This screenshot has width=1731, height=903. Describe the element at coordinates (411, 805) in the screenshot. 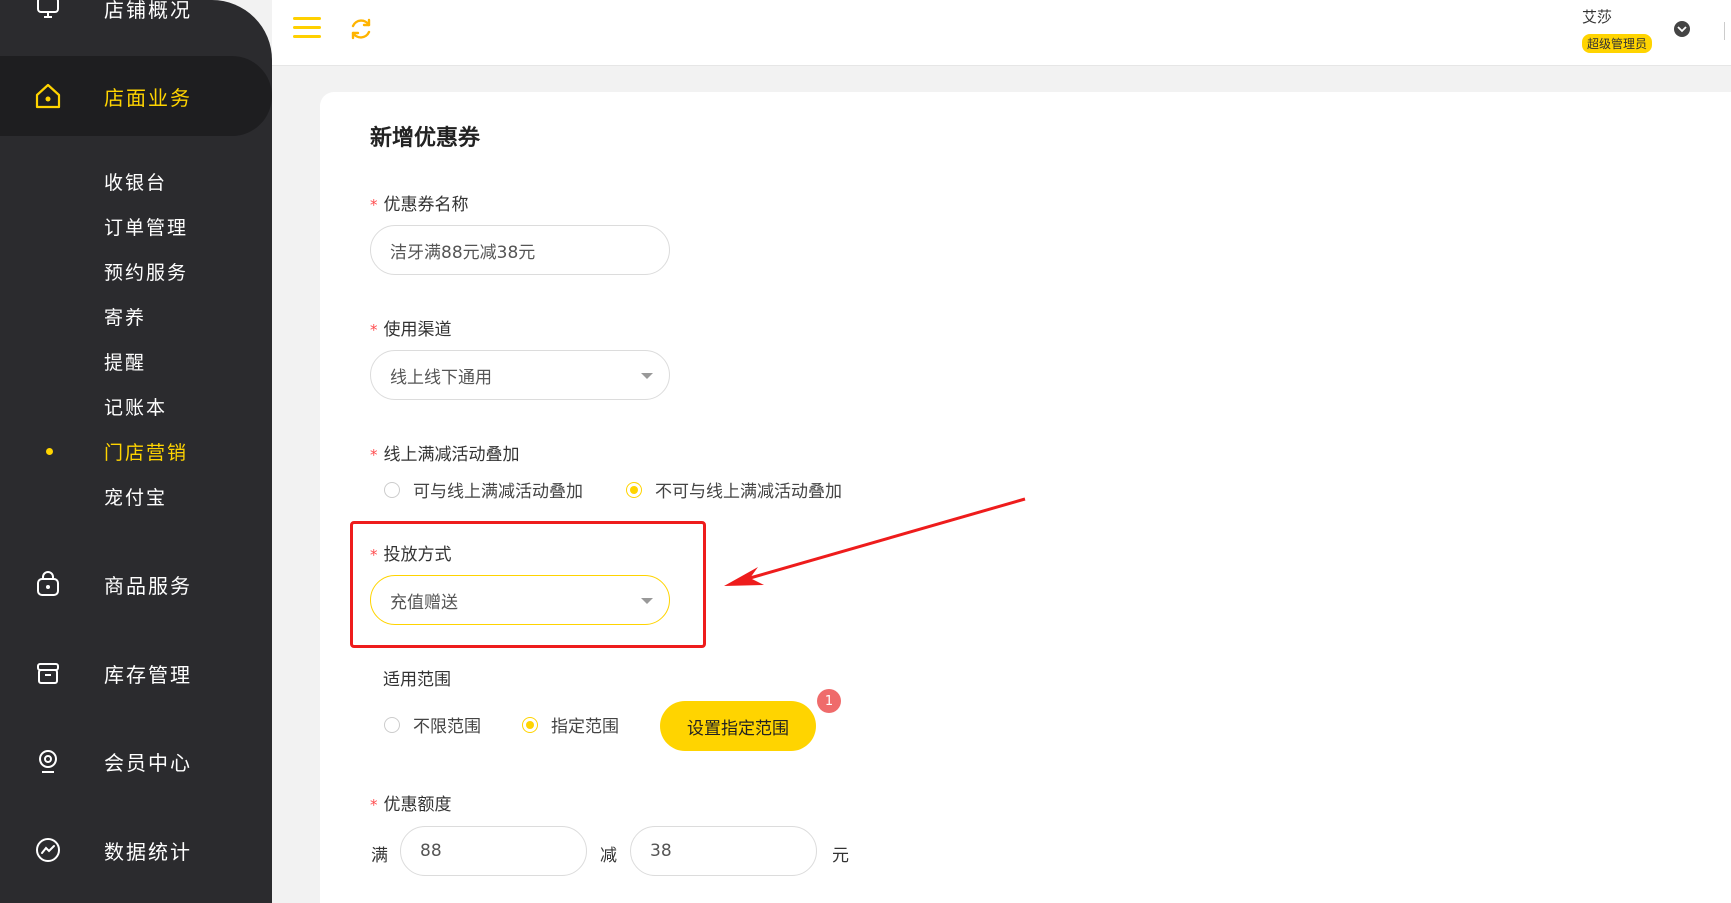

I see `discount-label: * 优惠额度` at that location.